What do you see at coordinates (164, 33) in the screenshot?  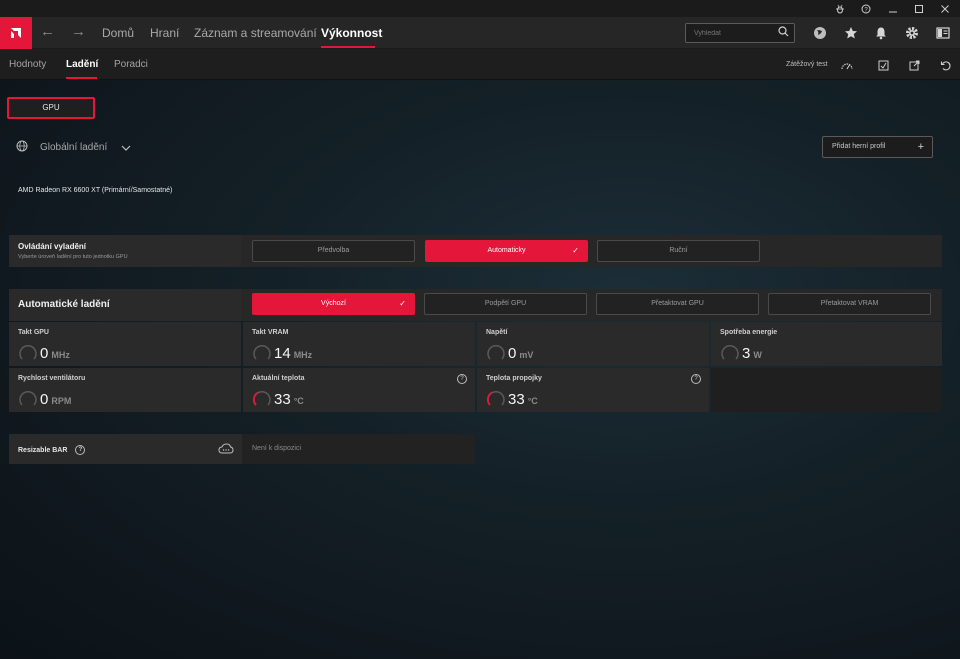 I see `nav-gaming: Hraní` at bounding box center [164, 33].